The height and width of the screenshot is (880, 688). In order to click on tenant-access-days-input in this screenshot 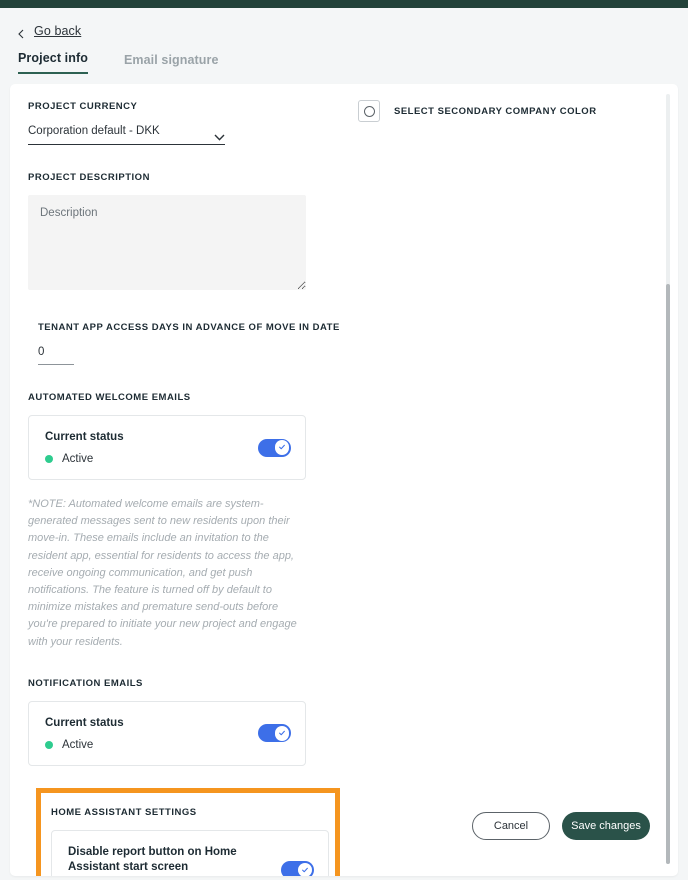, I will do `click(56, 355)`.